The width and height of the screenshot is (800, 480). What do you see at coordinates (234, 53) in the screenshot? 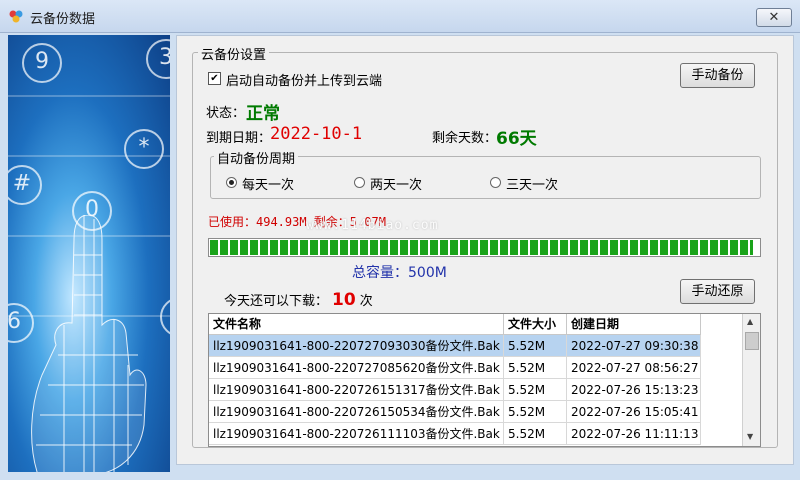
I see `backup-settings-title: 云备份设置` at bounding box center [234, 53].